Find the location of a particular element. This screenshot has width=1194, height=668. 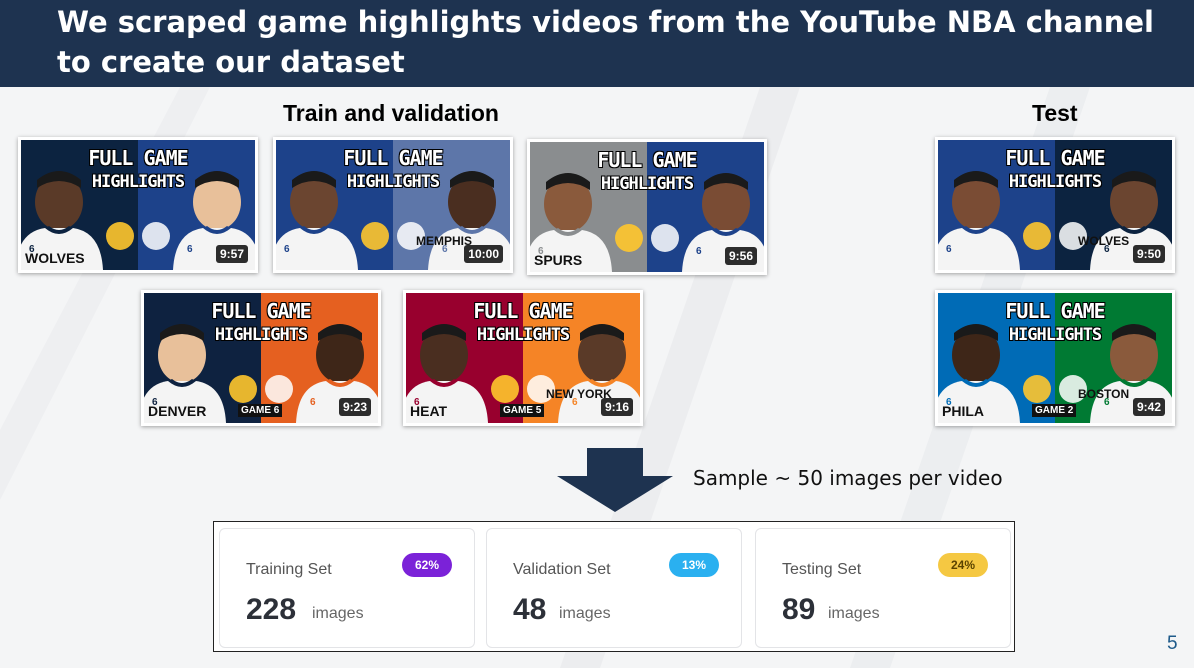

jersey-text-left: PHILA is located at coordinates (963, 411).